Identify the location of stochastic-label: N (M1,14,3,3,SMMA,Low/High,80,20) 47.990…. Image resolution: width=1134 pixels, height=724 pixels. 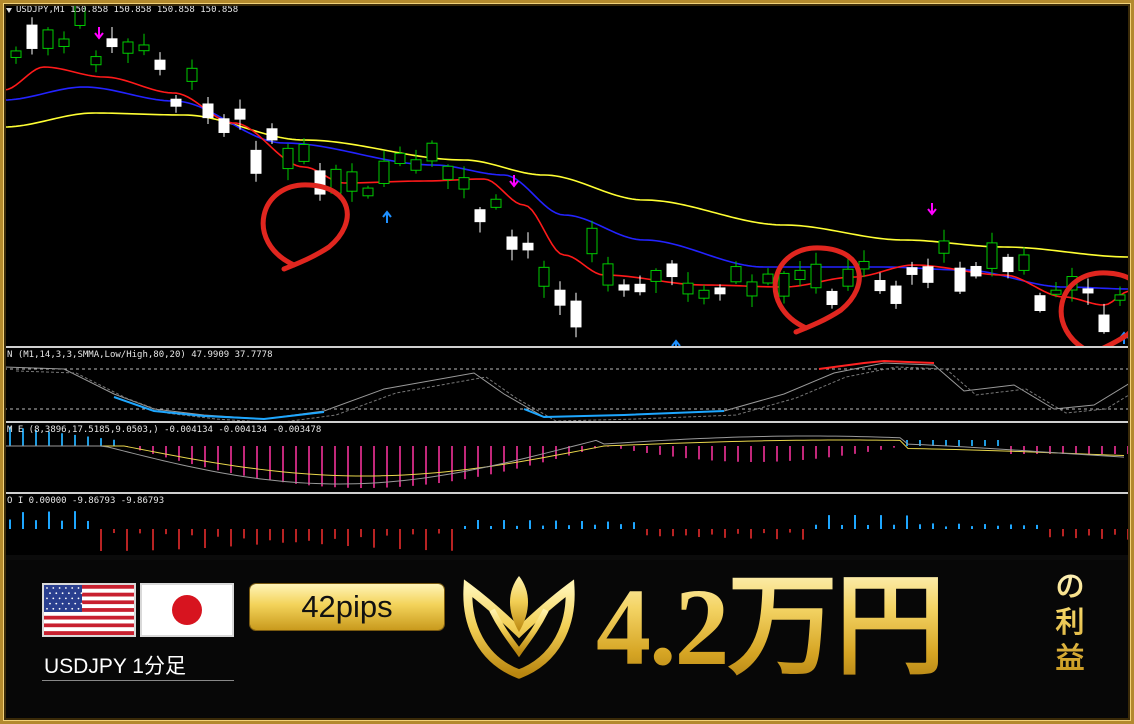
(140, 355).